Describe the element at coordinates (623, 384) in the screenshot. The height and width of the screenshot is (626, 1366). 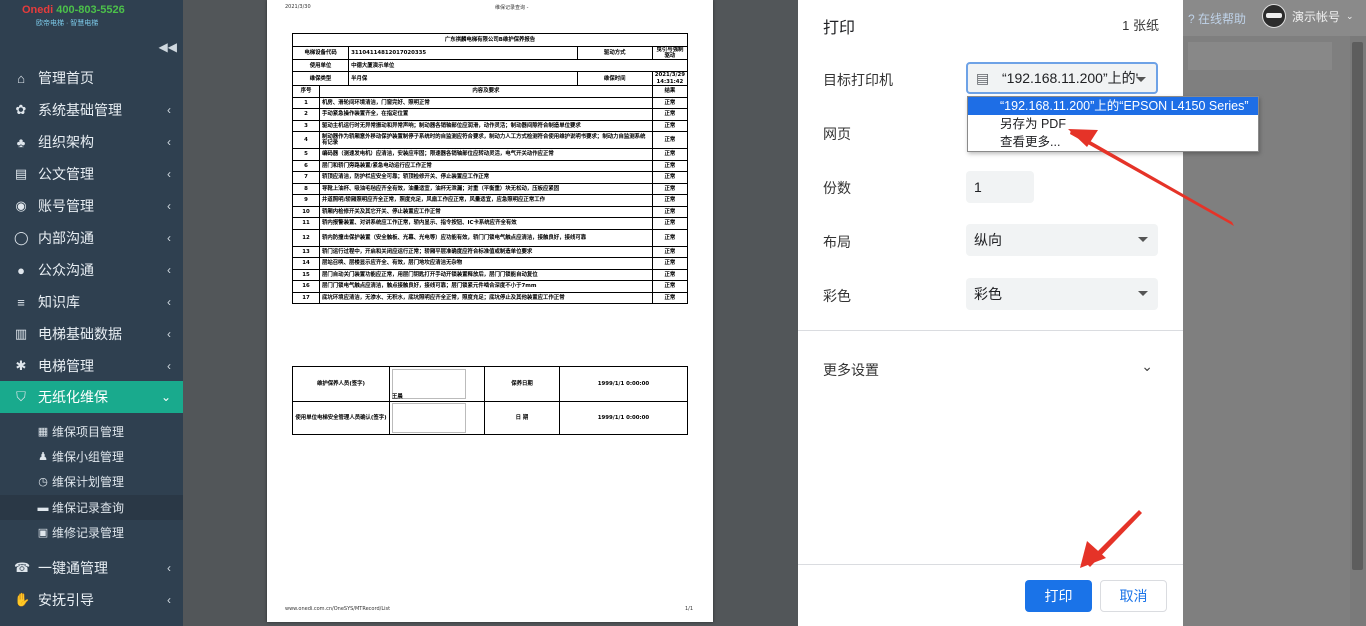
I see `maintain-date: 1999/1/1 0:00:00` at that location.